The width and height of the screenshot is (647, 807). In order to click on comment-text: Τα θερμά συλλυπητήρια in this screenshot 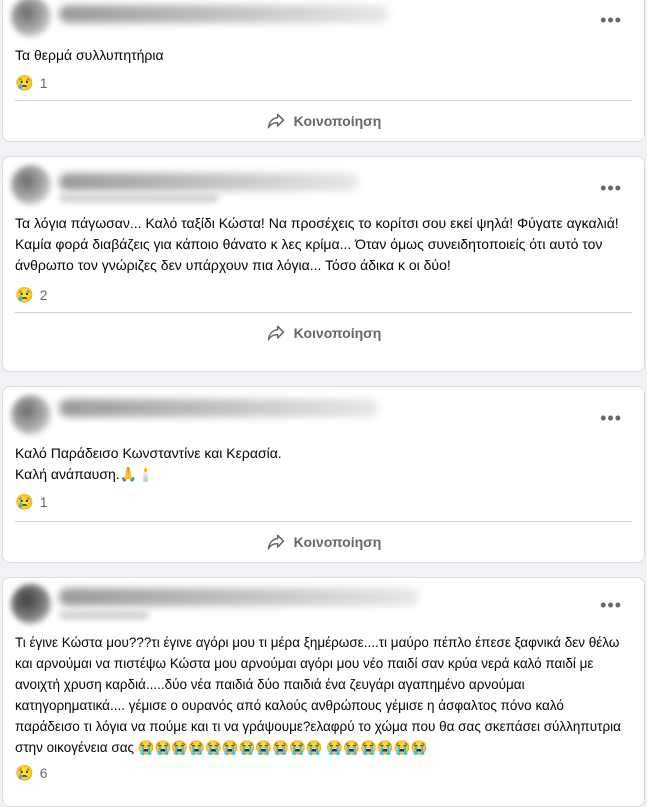, I will do `click(89, 55)`.